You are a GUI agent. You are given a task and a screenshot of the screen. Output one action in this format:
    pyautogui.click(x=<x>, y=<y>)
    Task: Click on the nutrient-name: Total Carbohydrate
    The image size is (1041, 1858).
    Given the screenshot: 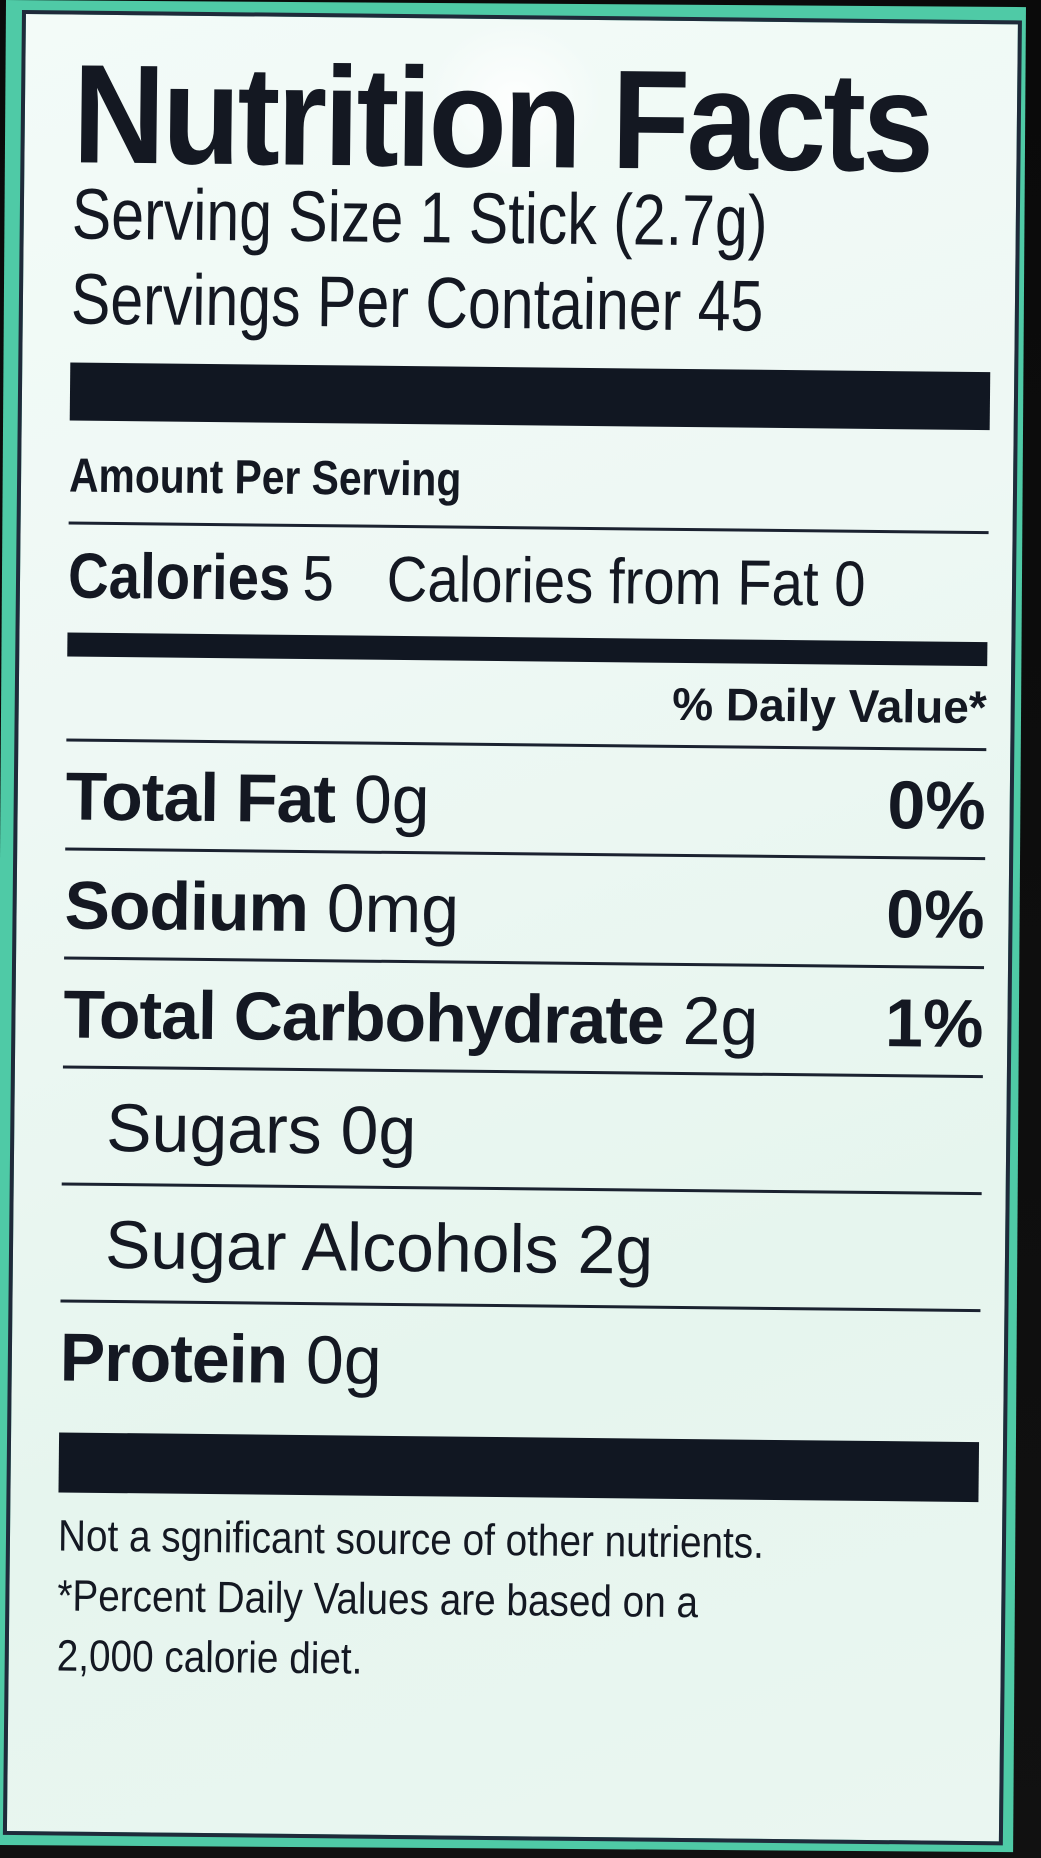 What is the action you would take?
    pyautogui.click(x=364, y=1017)
    